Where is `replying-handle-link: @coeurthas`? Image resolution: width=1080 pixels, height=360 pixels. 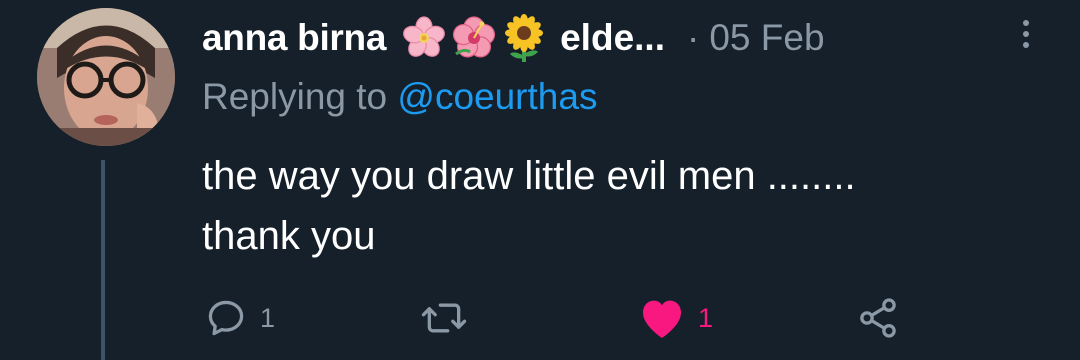 replying-handle-link: @coeurthas is located at coordinates (497, 96).